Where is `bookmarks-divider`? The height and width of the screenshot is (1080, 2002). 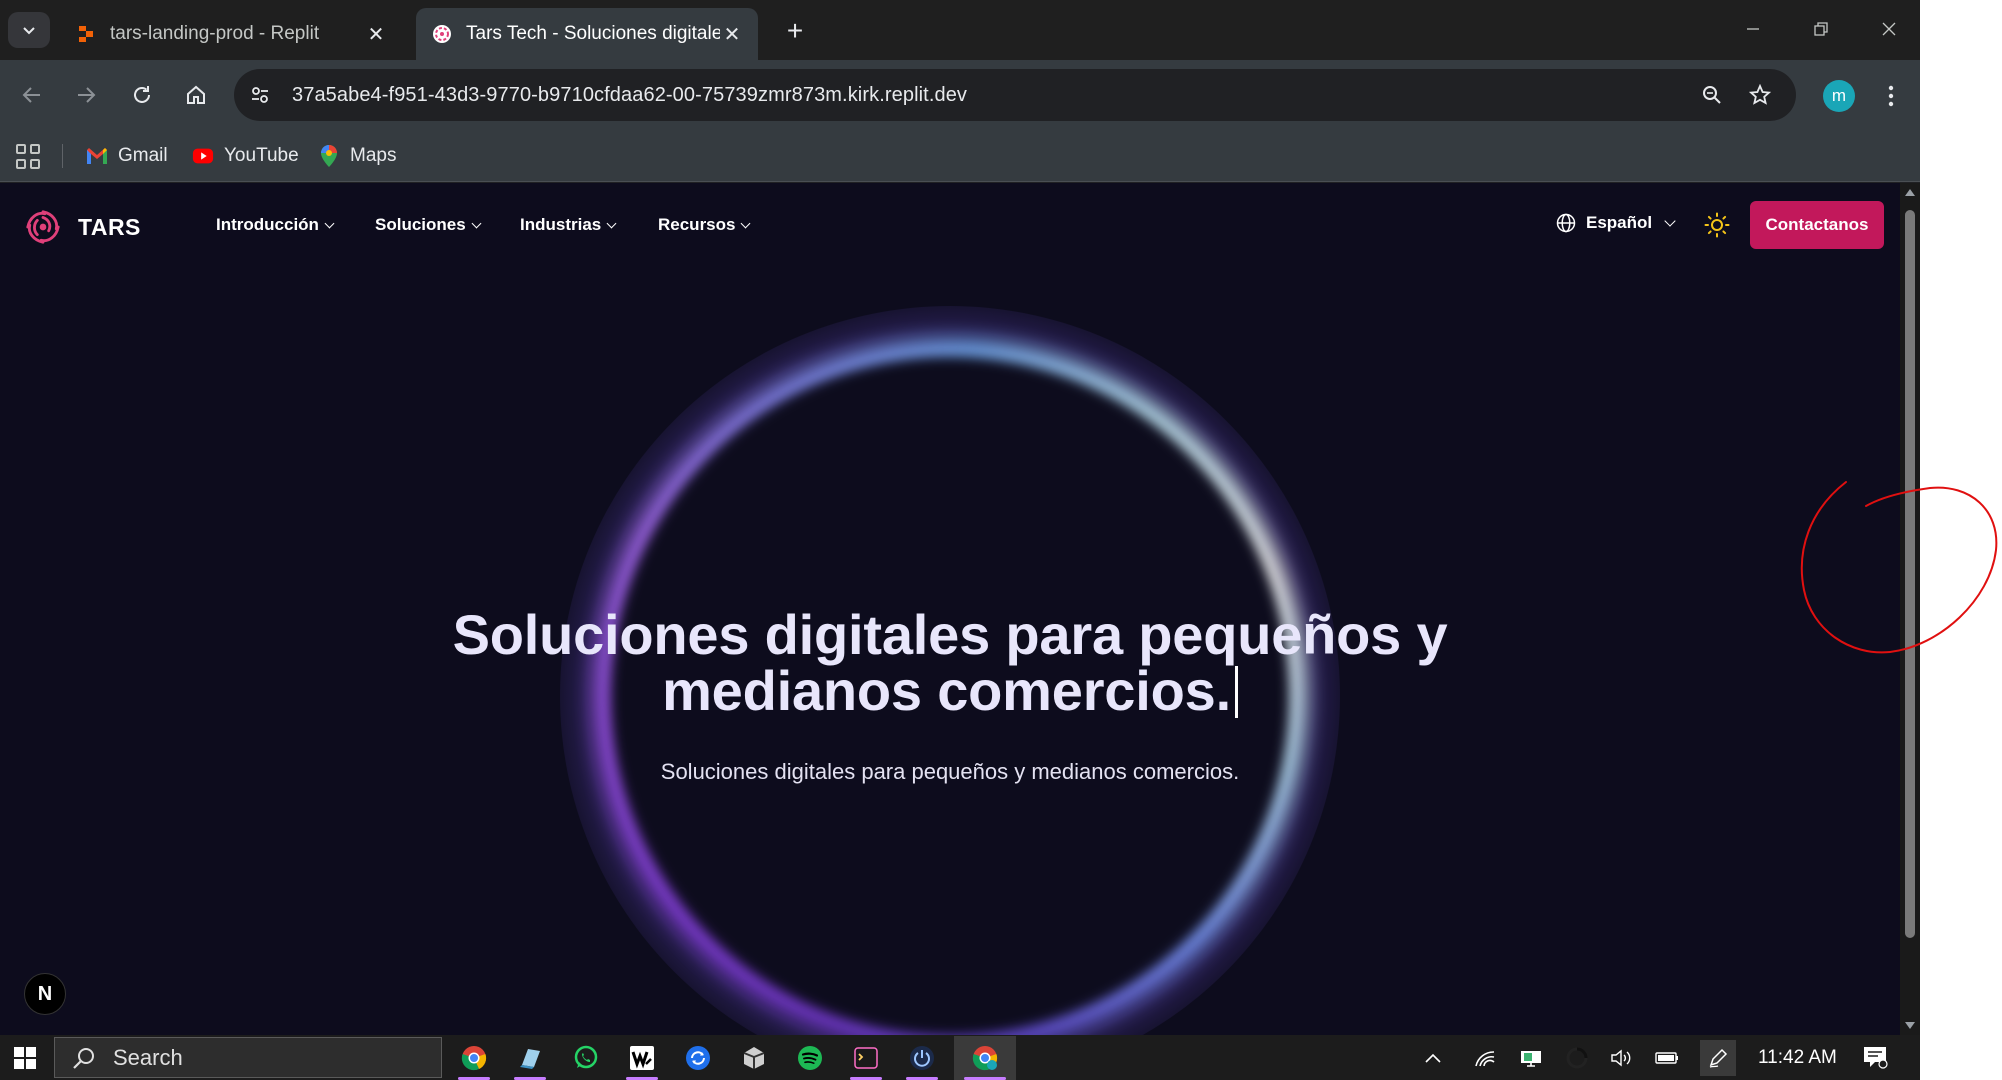 bookmarks-divider is located at coordinates (62, 156).